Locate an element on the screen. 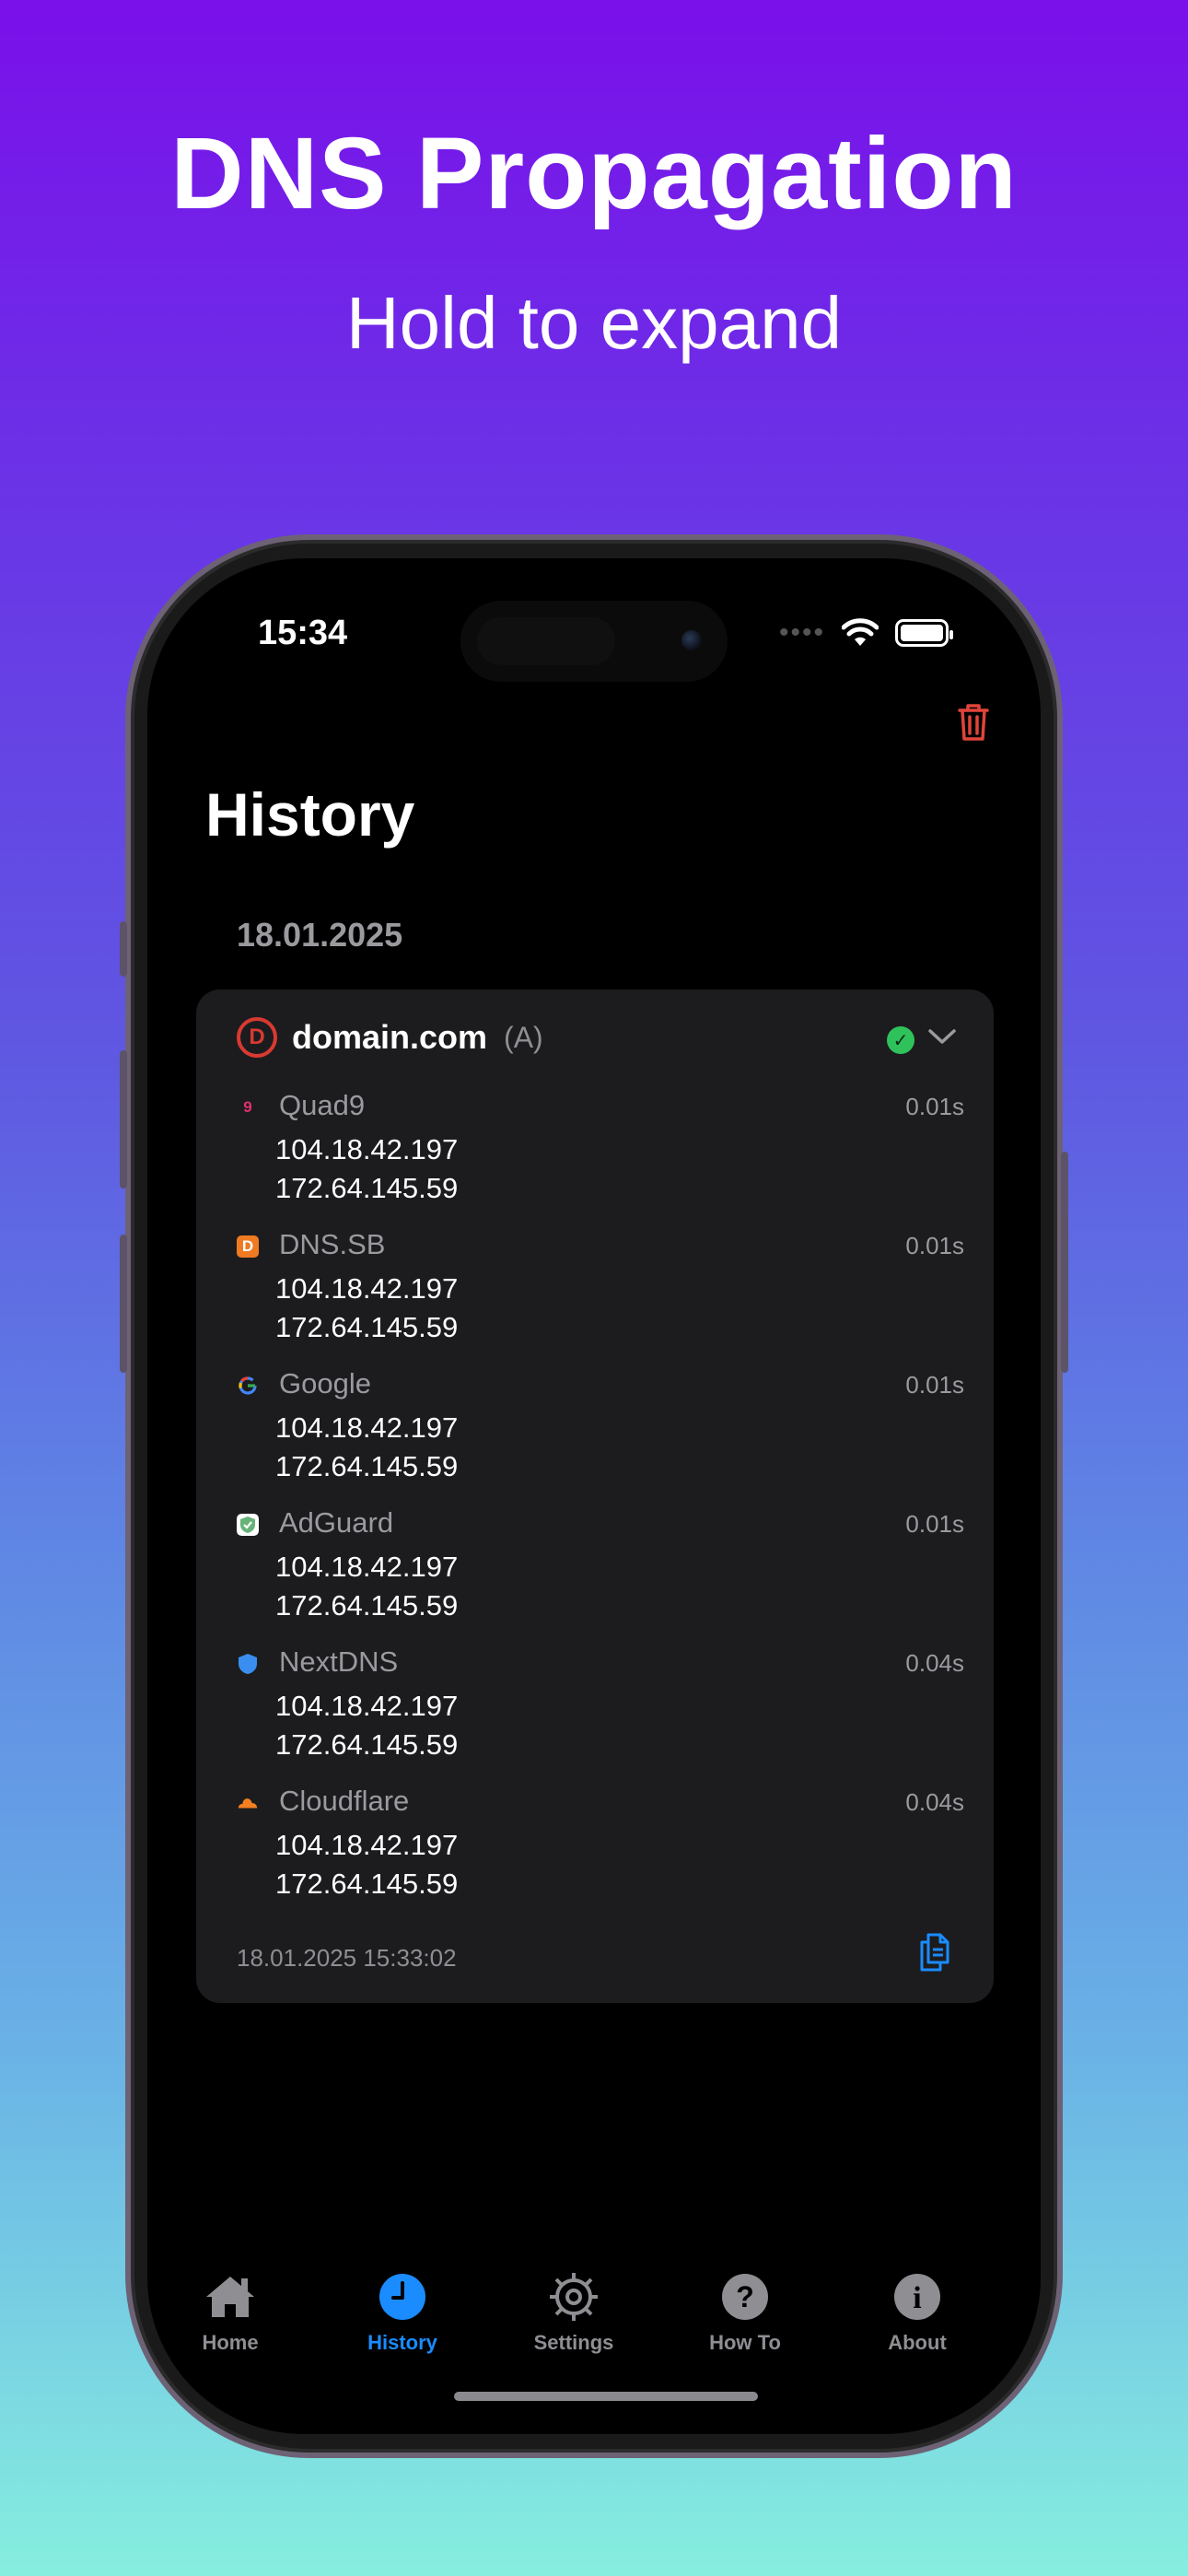 The image size is (1188, 2576). promo-subtitle: Hold to expand is located at coordinates (594, 323).